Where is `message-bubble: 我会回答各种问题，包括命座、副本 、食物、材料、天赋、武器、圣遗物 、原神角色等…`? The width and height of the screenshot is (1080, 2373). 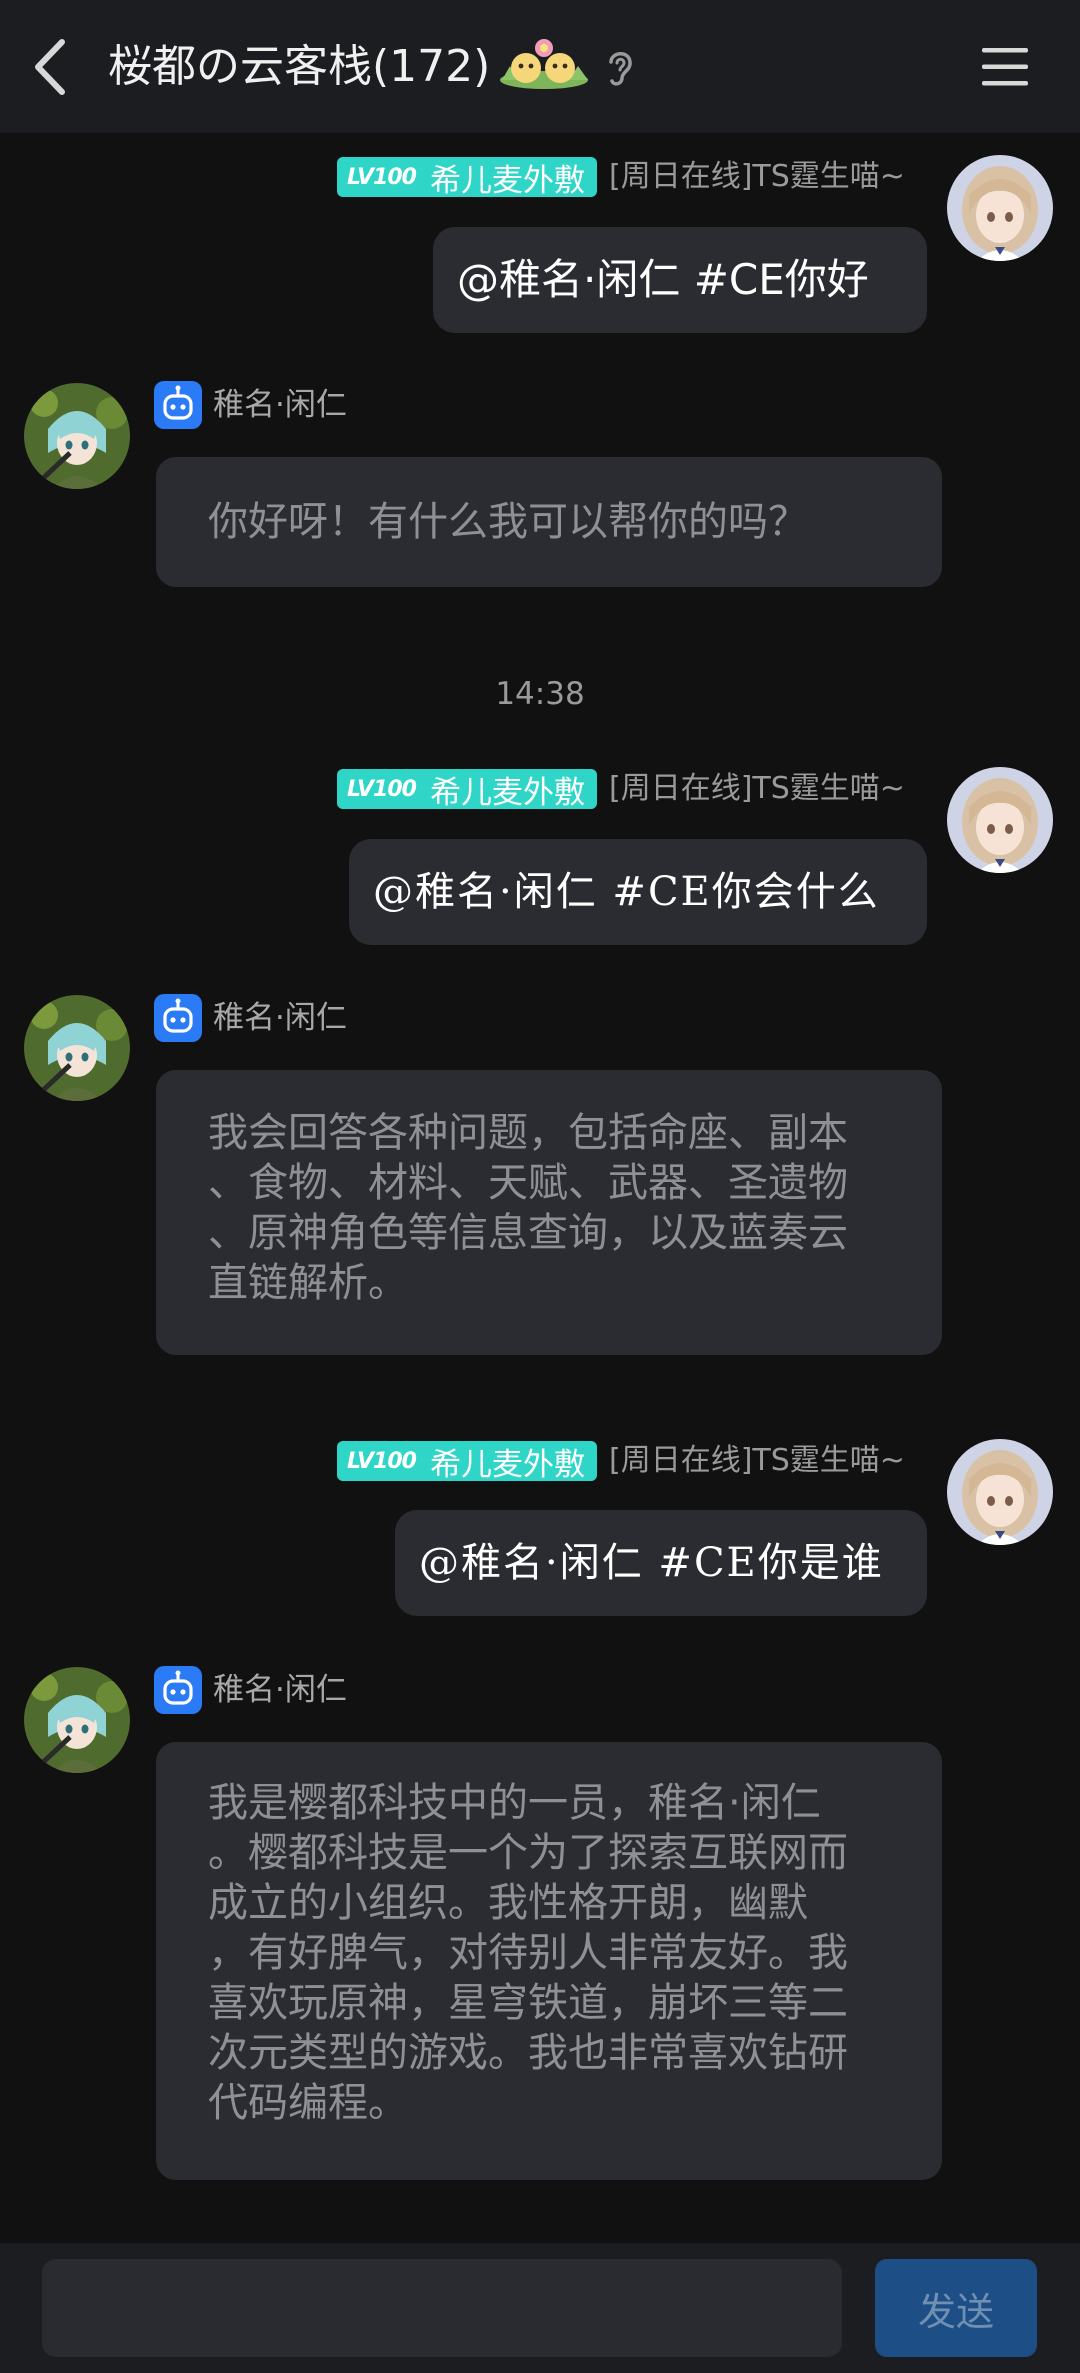
message-bubble: 我会回答各种问题，包括命座、副本 、食物、材料、天赋、武器、圣遗物 、原神角色等… is located at coordinates (549, 1212).